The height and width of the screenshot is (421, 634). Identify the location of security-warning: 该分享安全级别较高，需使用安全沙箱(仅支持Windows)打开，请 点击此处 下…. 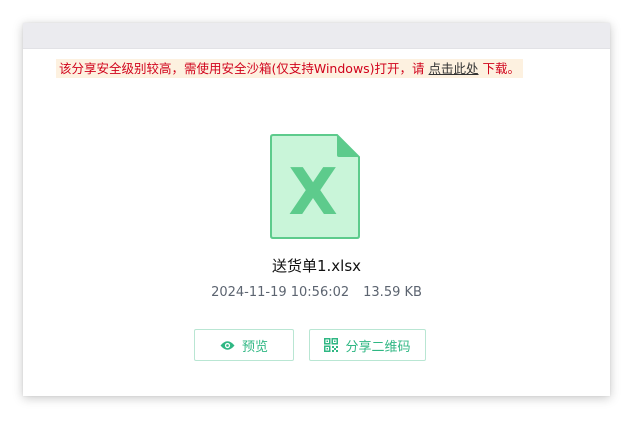
(290, 68).